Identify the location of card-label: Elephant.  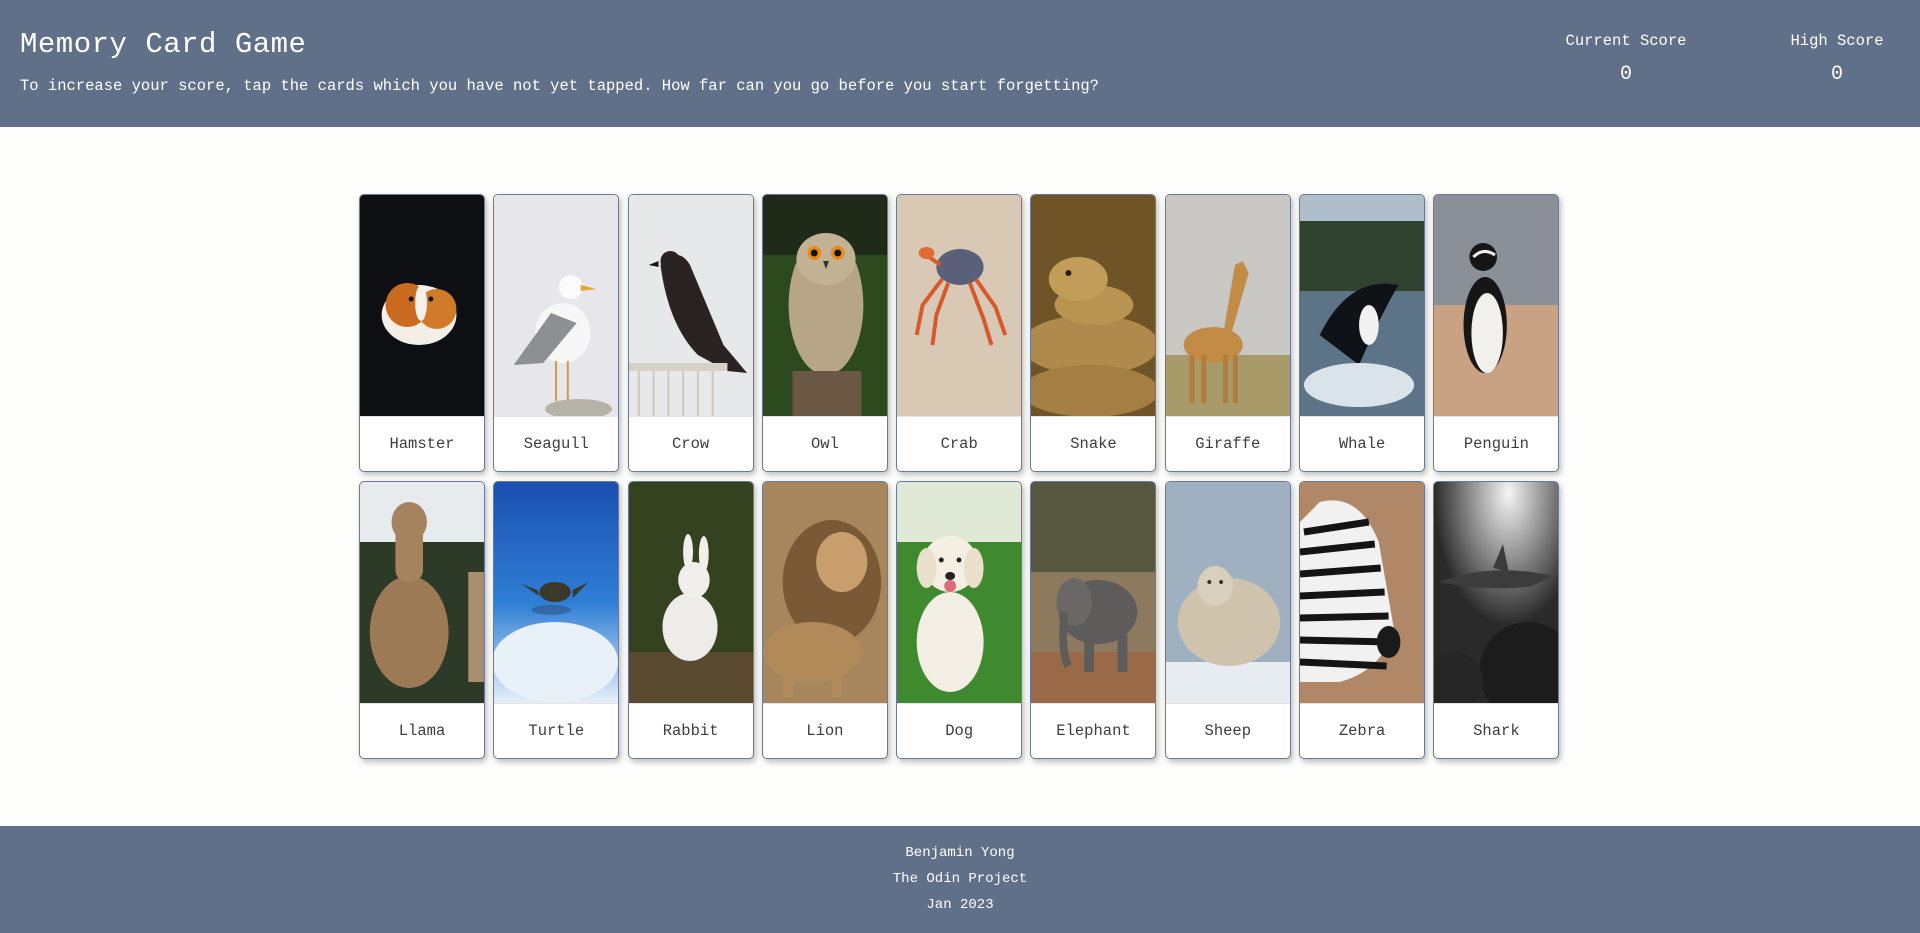
(1093, 730).